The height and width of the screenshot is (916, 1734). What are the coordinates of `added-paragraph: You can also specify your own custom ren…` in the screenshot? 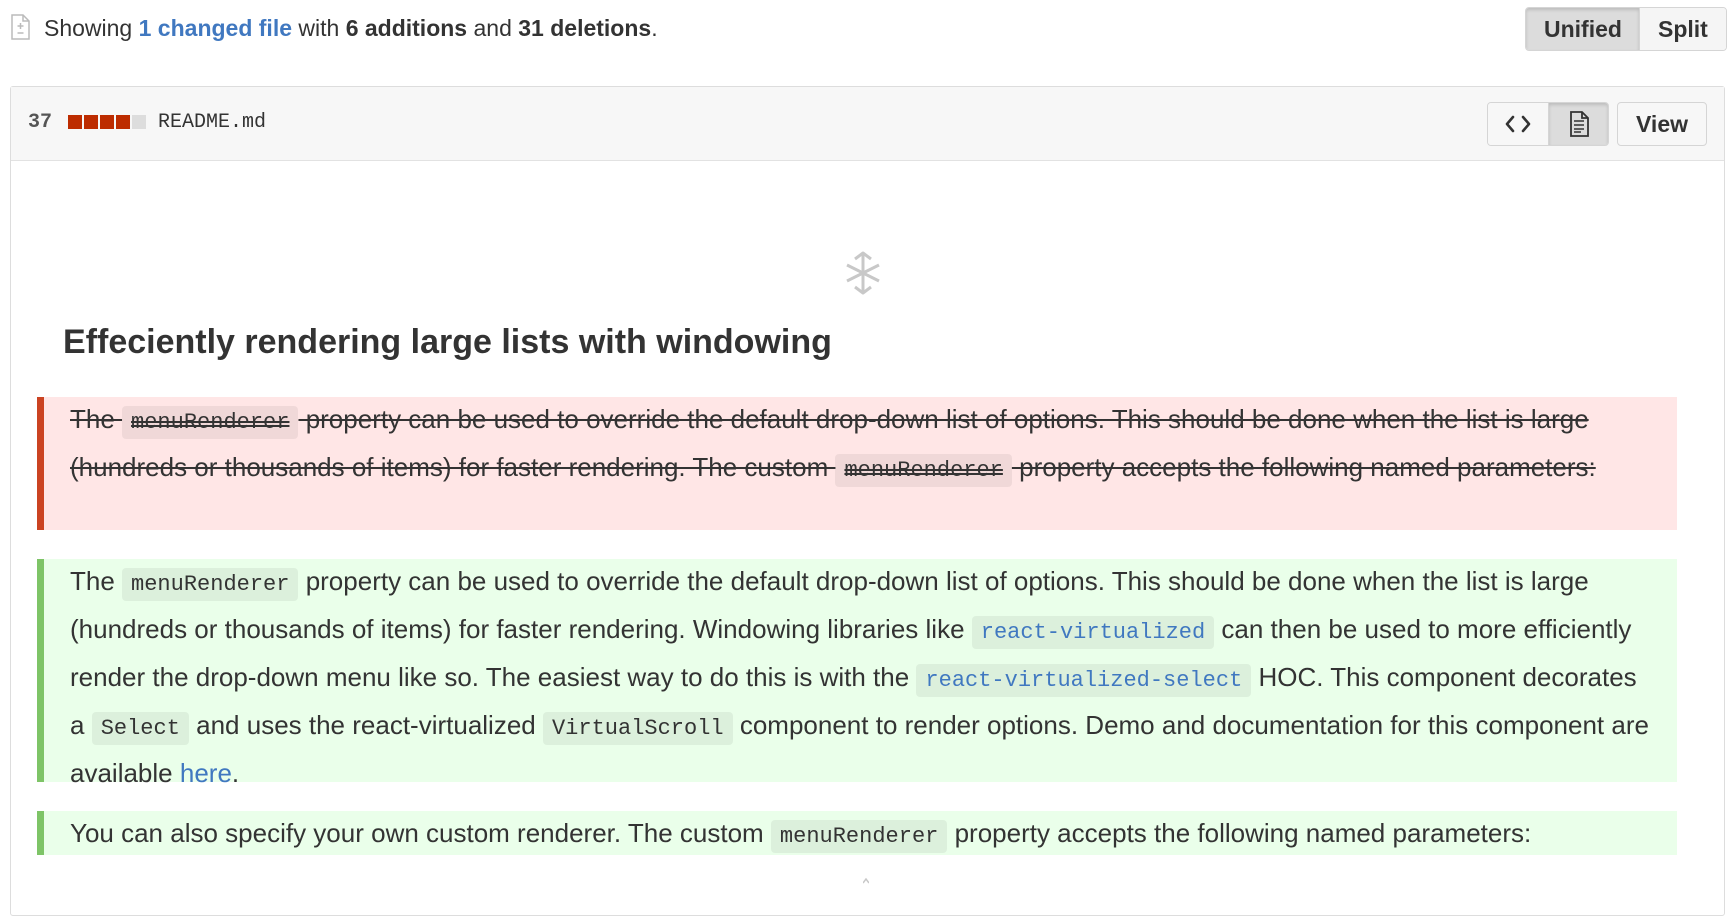 It's located at (857, 833).